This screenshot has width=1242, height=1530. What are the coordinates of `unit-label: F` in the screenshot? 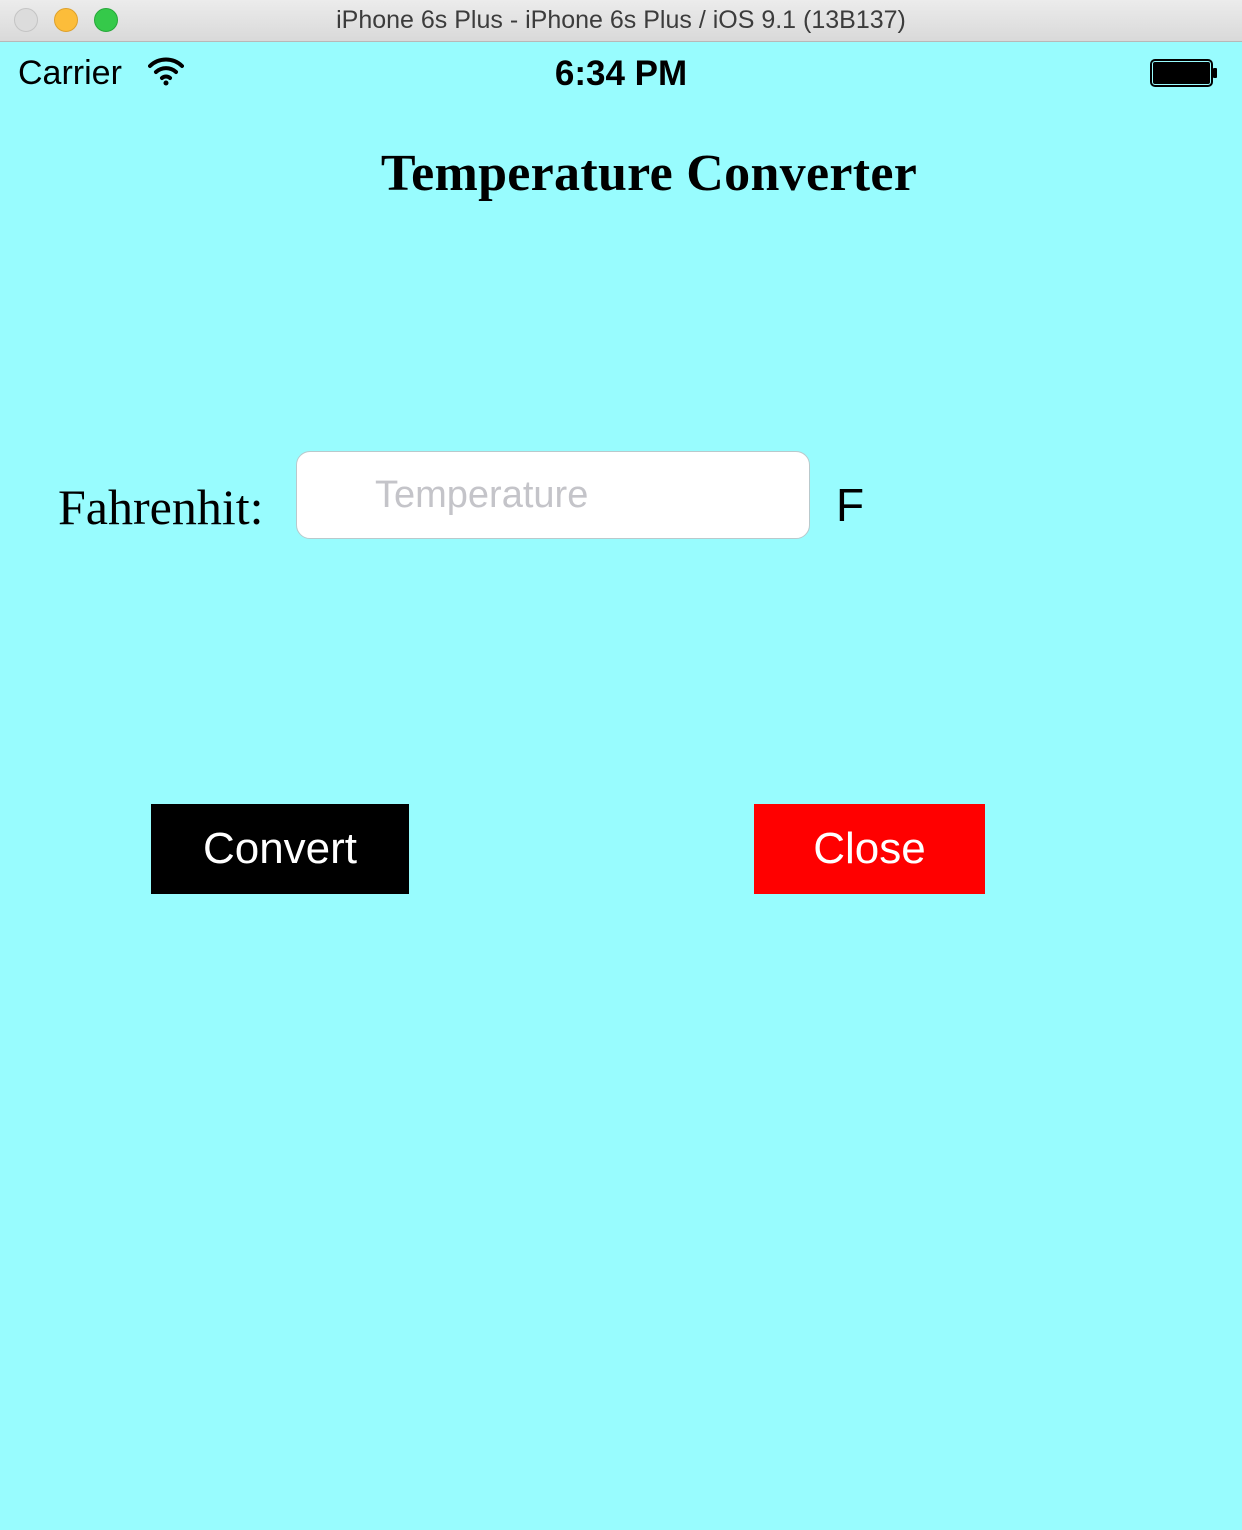 It's located at (850, 505).